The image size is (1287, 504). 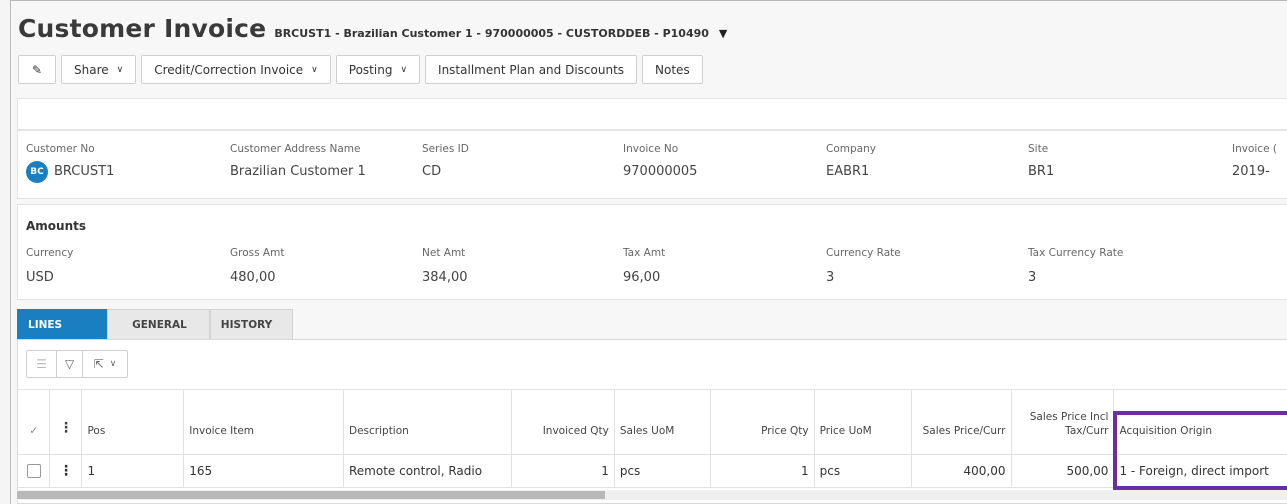 What do you see at coordinates (1200, 422) in the screenshot?
I see `column-header-acquisition-origin: Acquisition Origin` at bounding box center [1200, 422].